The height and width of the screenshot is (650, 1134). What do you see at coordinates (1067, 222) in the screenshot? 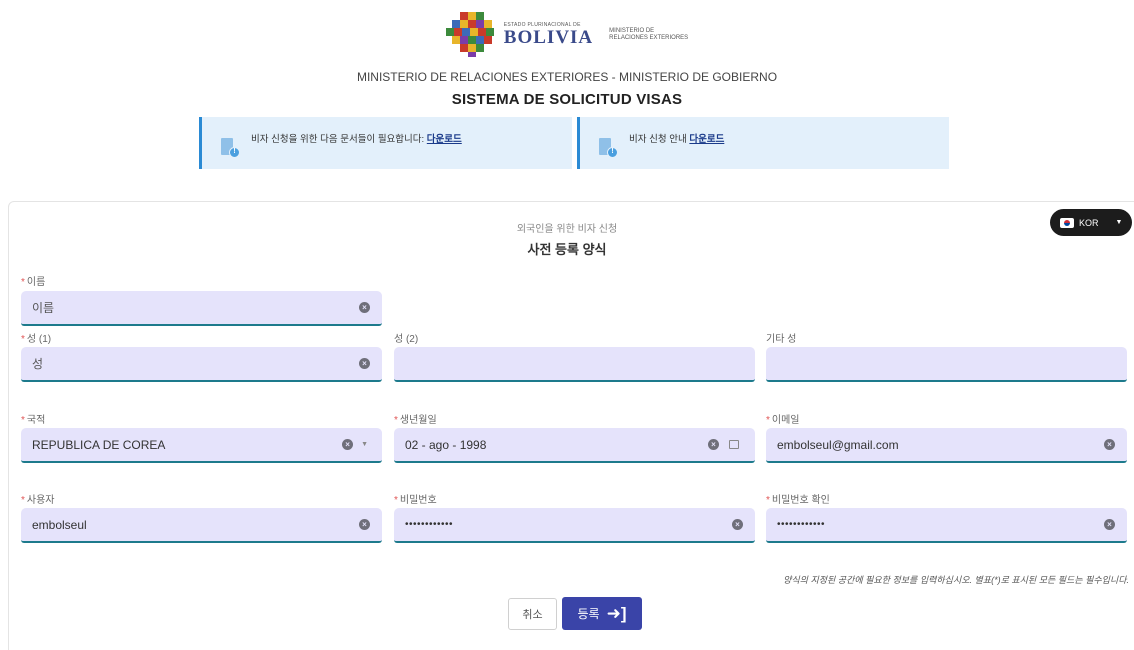
I see `korea-flag-icon` at bounding box center [1067, 222].